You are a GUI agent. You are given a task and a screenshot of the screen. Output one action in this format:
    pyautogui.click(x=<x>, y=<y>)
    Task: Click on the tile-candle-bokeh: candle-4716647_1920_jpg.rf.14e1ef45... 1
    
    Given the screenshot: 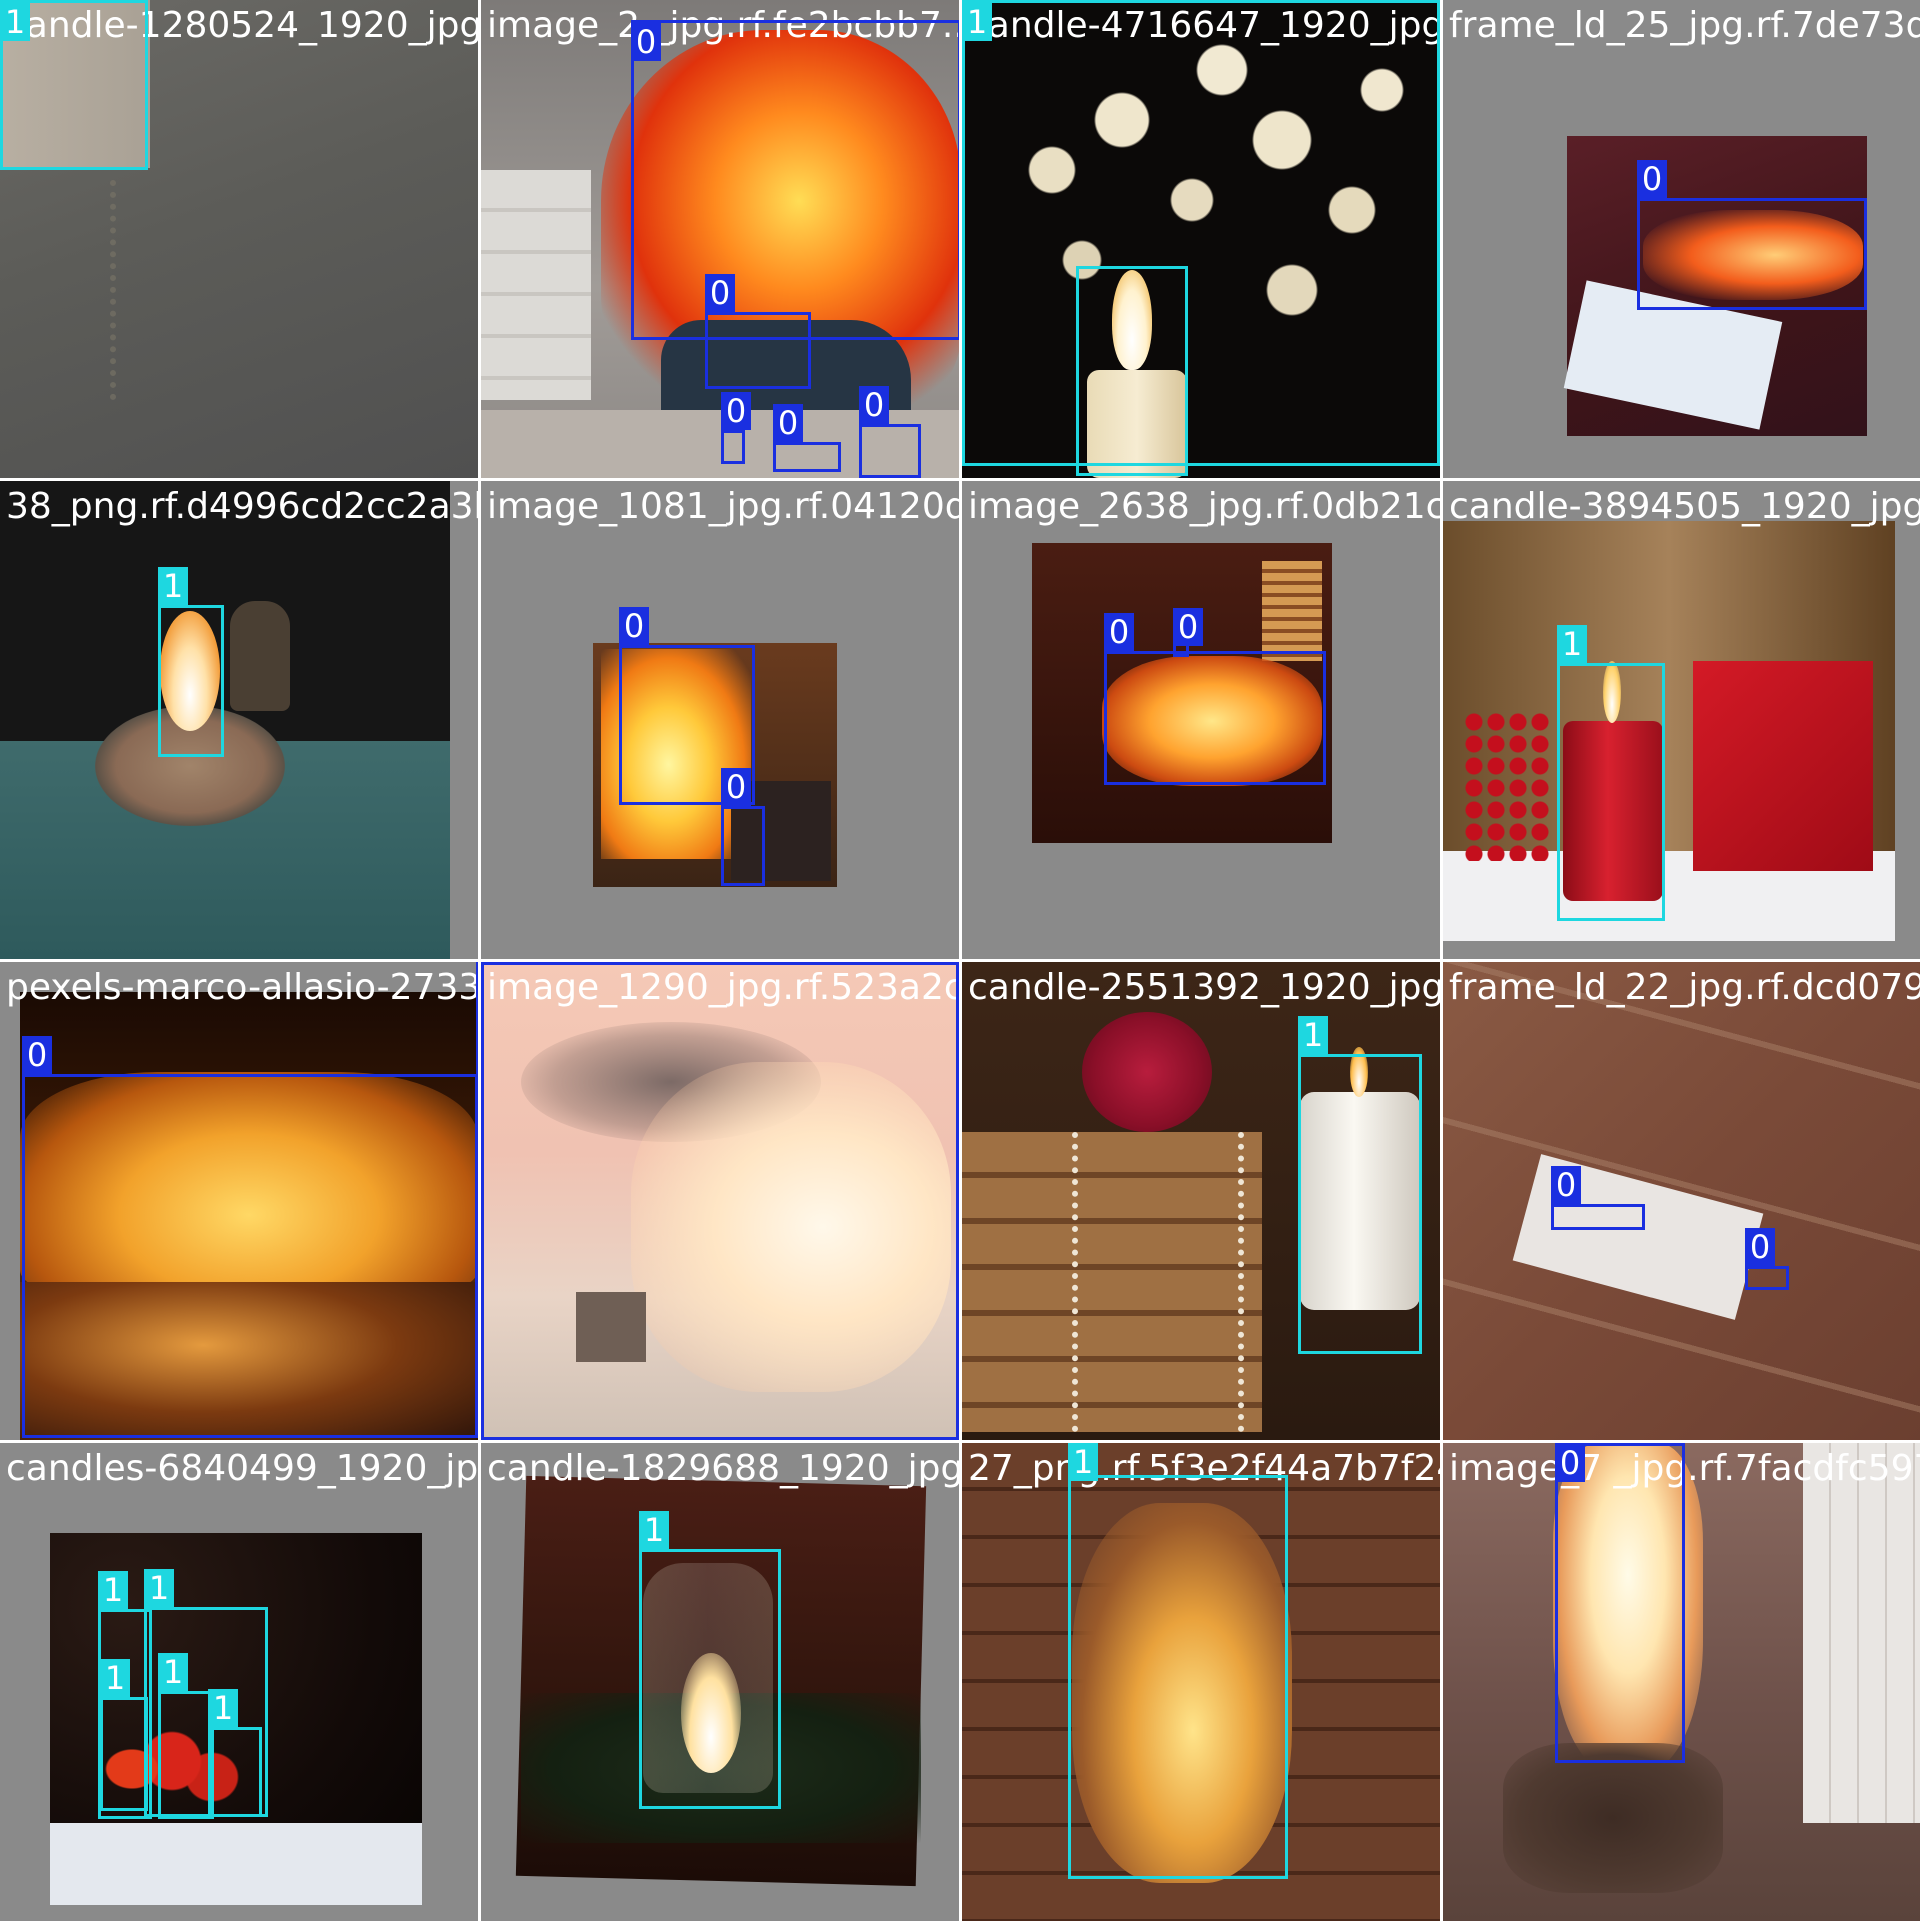 What is the action you would take?
    pyautogui.click(x=1201, y=239)
    